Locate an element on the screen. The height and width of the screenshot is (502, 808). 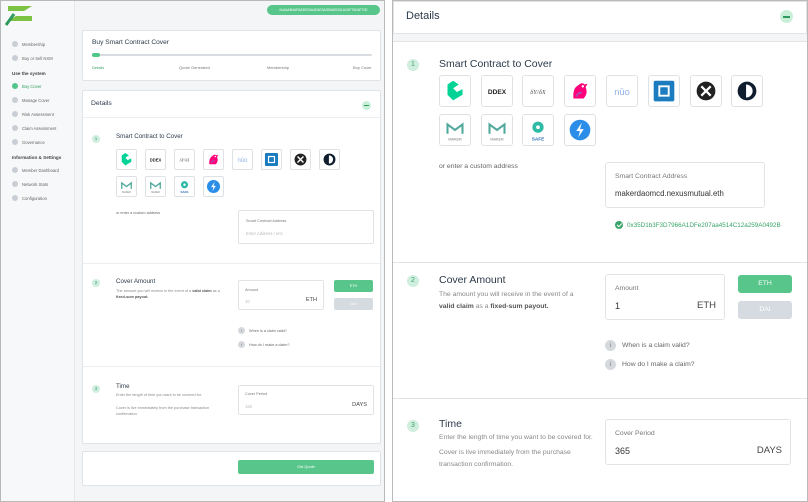
cover-period-placeholder: 150 is located at coordinates (248, 406).